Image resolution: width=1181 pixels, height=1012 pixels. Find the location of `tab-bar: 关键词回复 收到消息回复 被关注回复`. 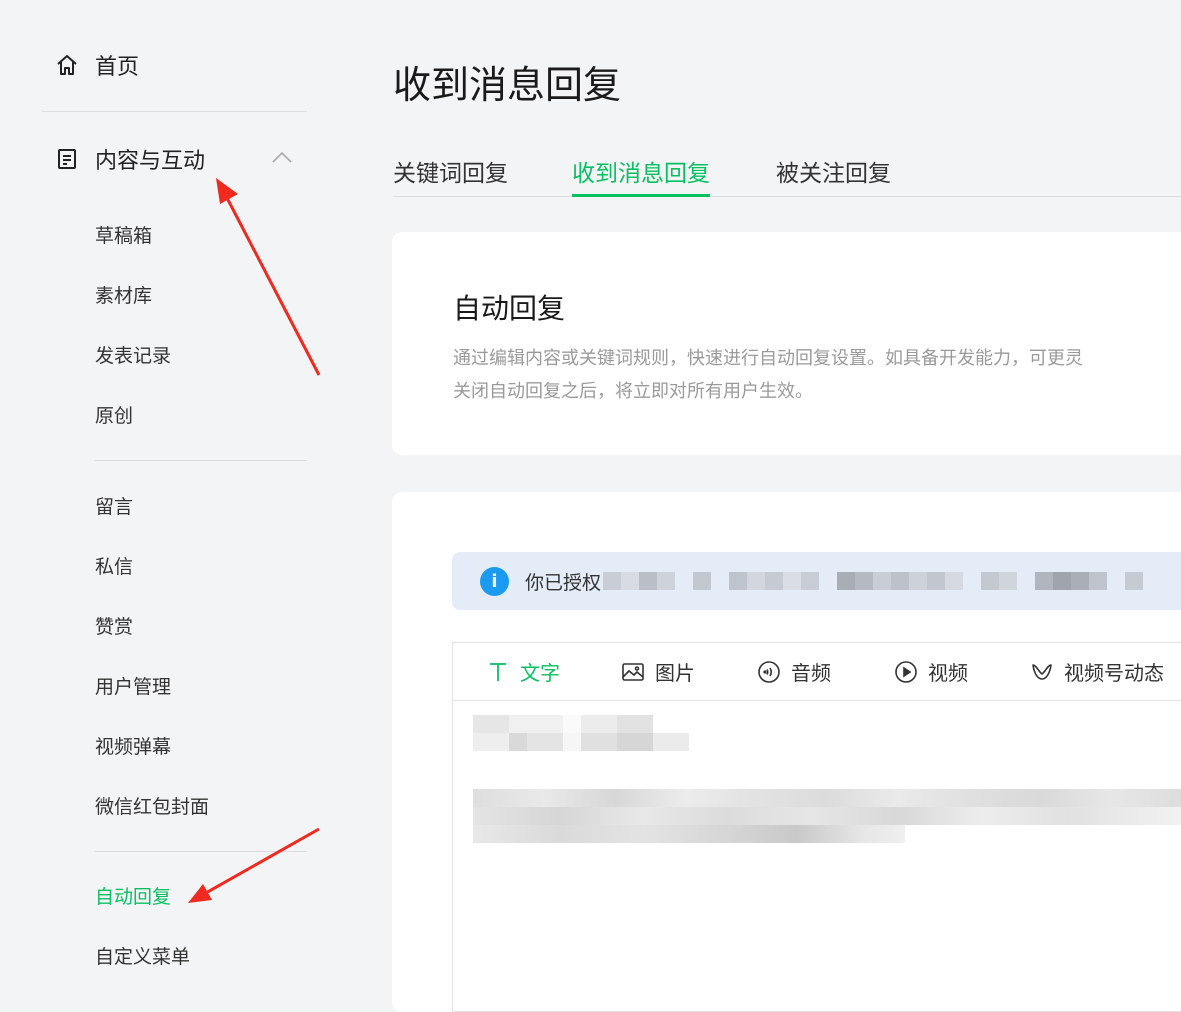

tab-bar: 关键词回复 收到消息回复 被关注回复 is located at coordinates (787, 173).